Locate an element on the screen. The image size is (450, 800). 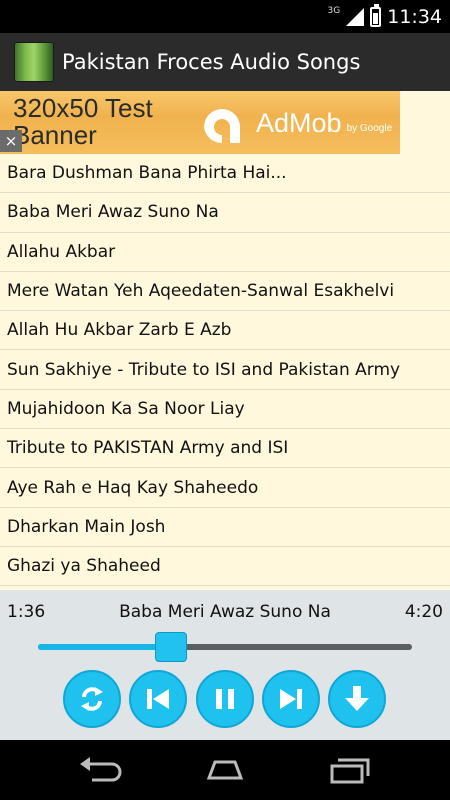
song-item: Mujahidoon Ka Sa Noor Liay is located at coordinates (225, 410).